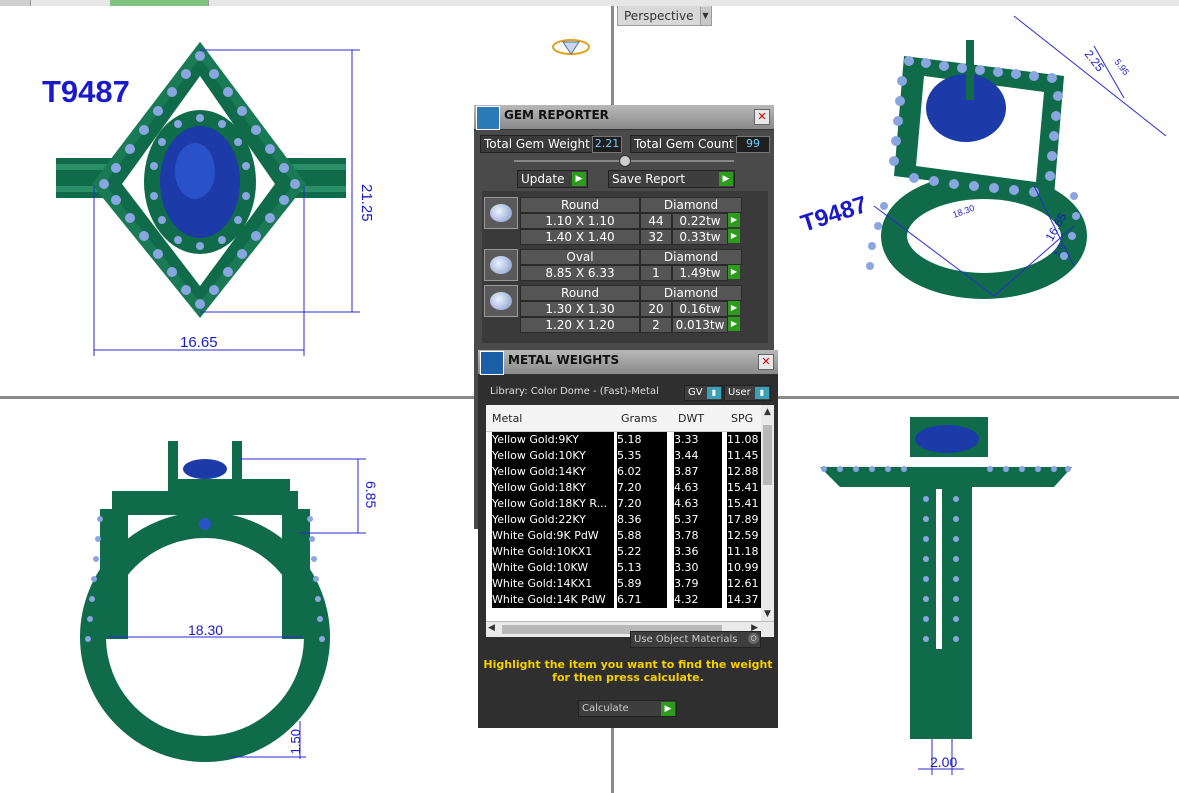 This screenshot has width=1179, height=793. Describe the element at coordinates (767, 513) in the screenshot. I see `vertical-scrollbar: ▲ ▼` at that location.